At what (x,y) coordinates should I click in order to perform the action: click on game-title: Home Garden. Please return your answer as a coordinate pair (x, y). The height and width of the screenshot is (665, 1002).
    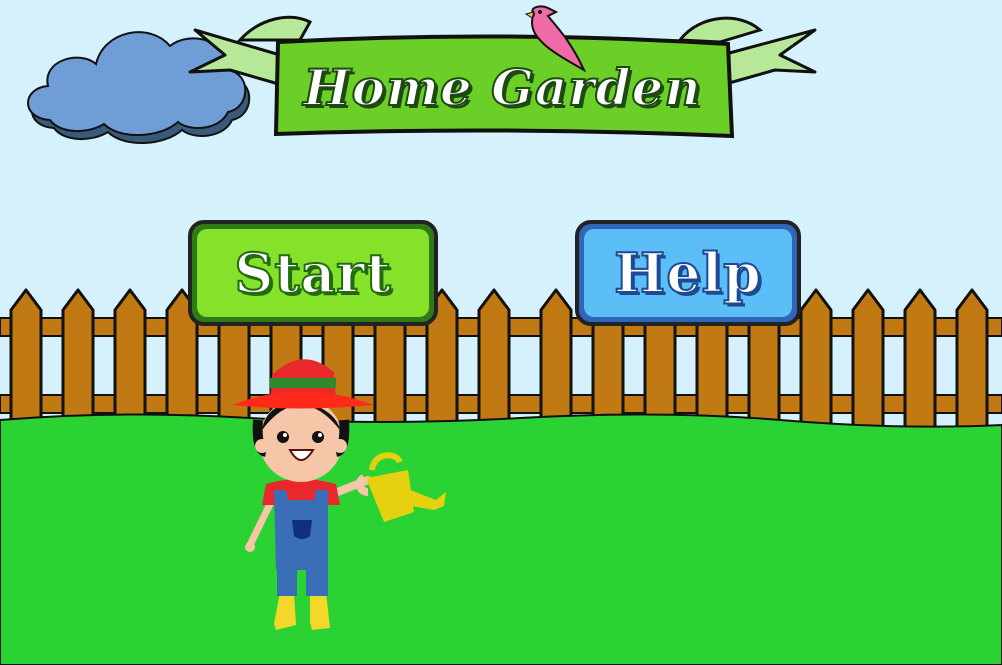
    Looking at the image, I should click on (502, 87).